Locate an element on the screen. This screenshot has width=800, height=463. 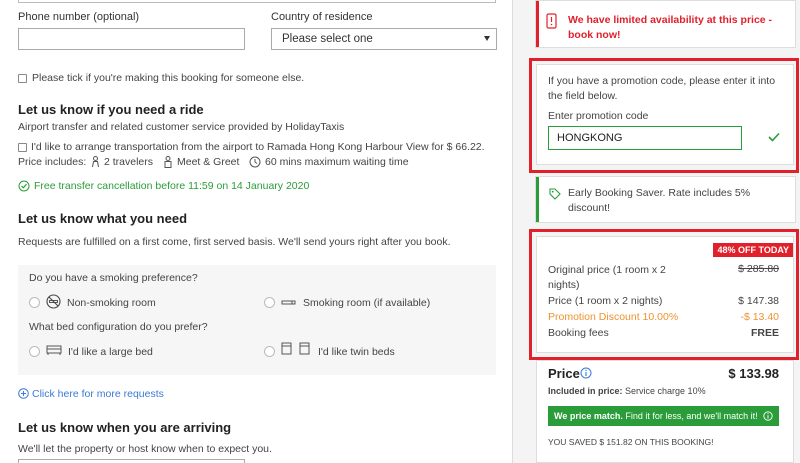
total-value: $ 133.98 is located at coordinates (753, 373).